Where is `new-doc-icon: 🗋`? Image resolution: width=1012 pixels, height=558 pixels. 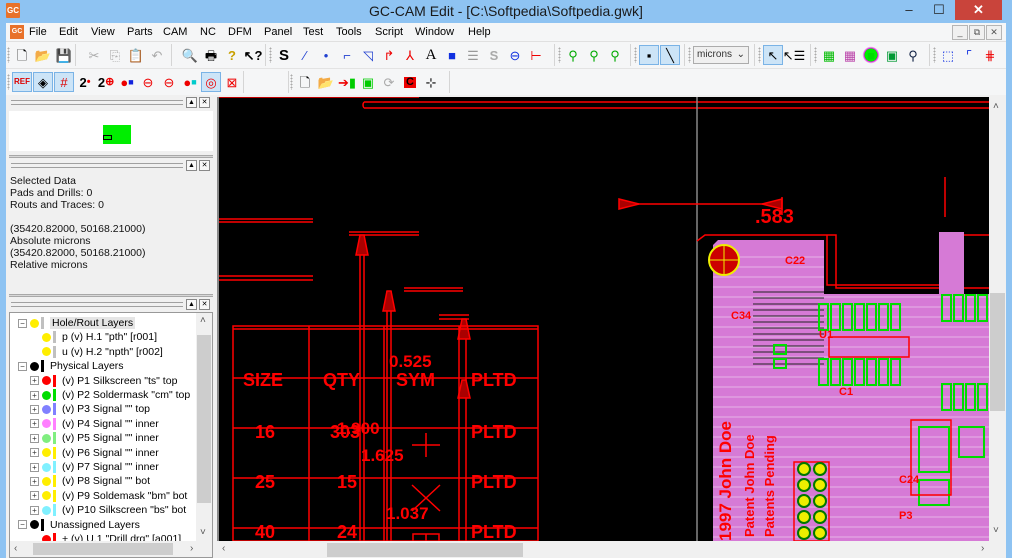
new-doc-icon: 🗋 is located at coordinates (305, 82).